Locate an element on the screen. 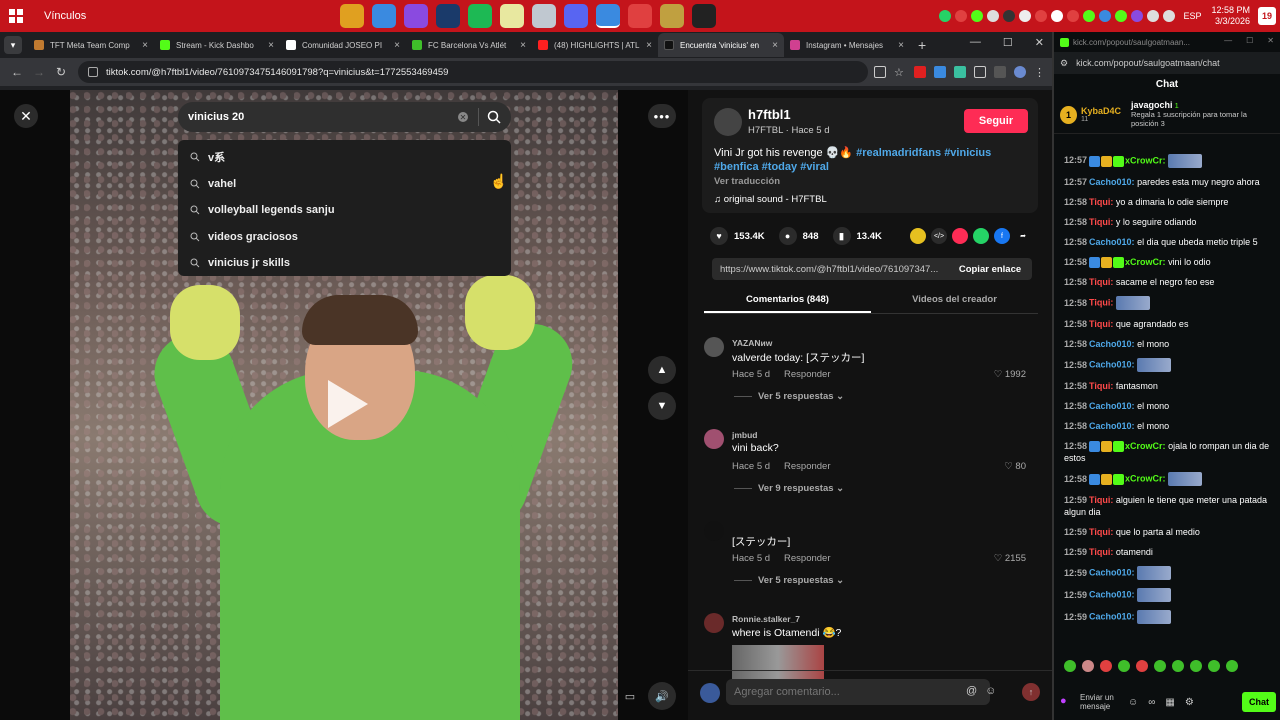 This screenshot has height=720, width=1280. steam-icon is located at coordinates (448, 16).